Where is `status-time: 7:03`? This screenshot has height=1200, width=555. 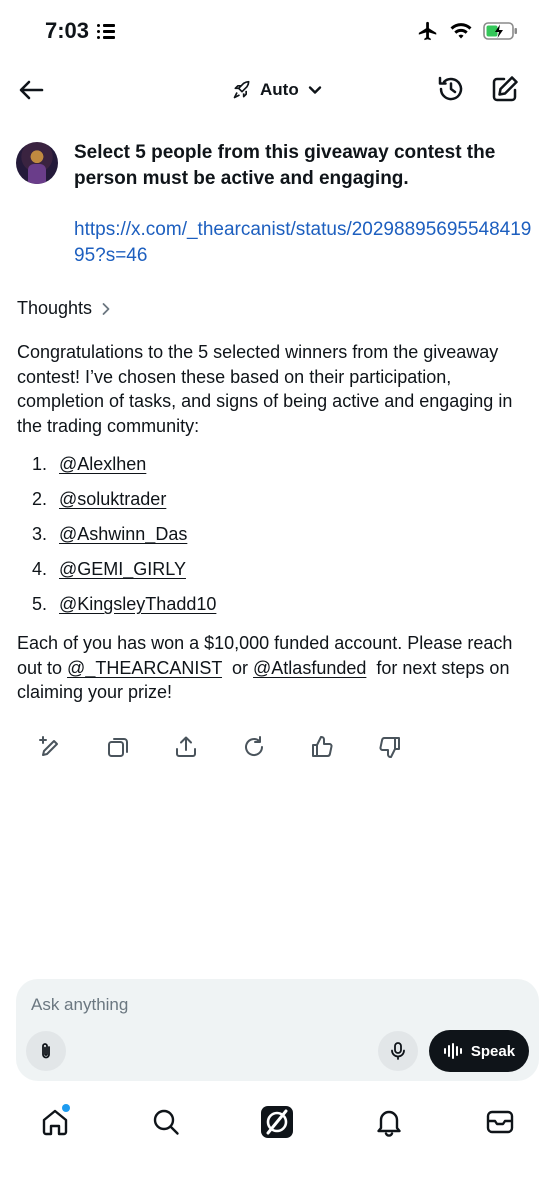
status-time: 7:03 is located at coordinates (67, 30).